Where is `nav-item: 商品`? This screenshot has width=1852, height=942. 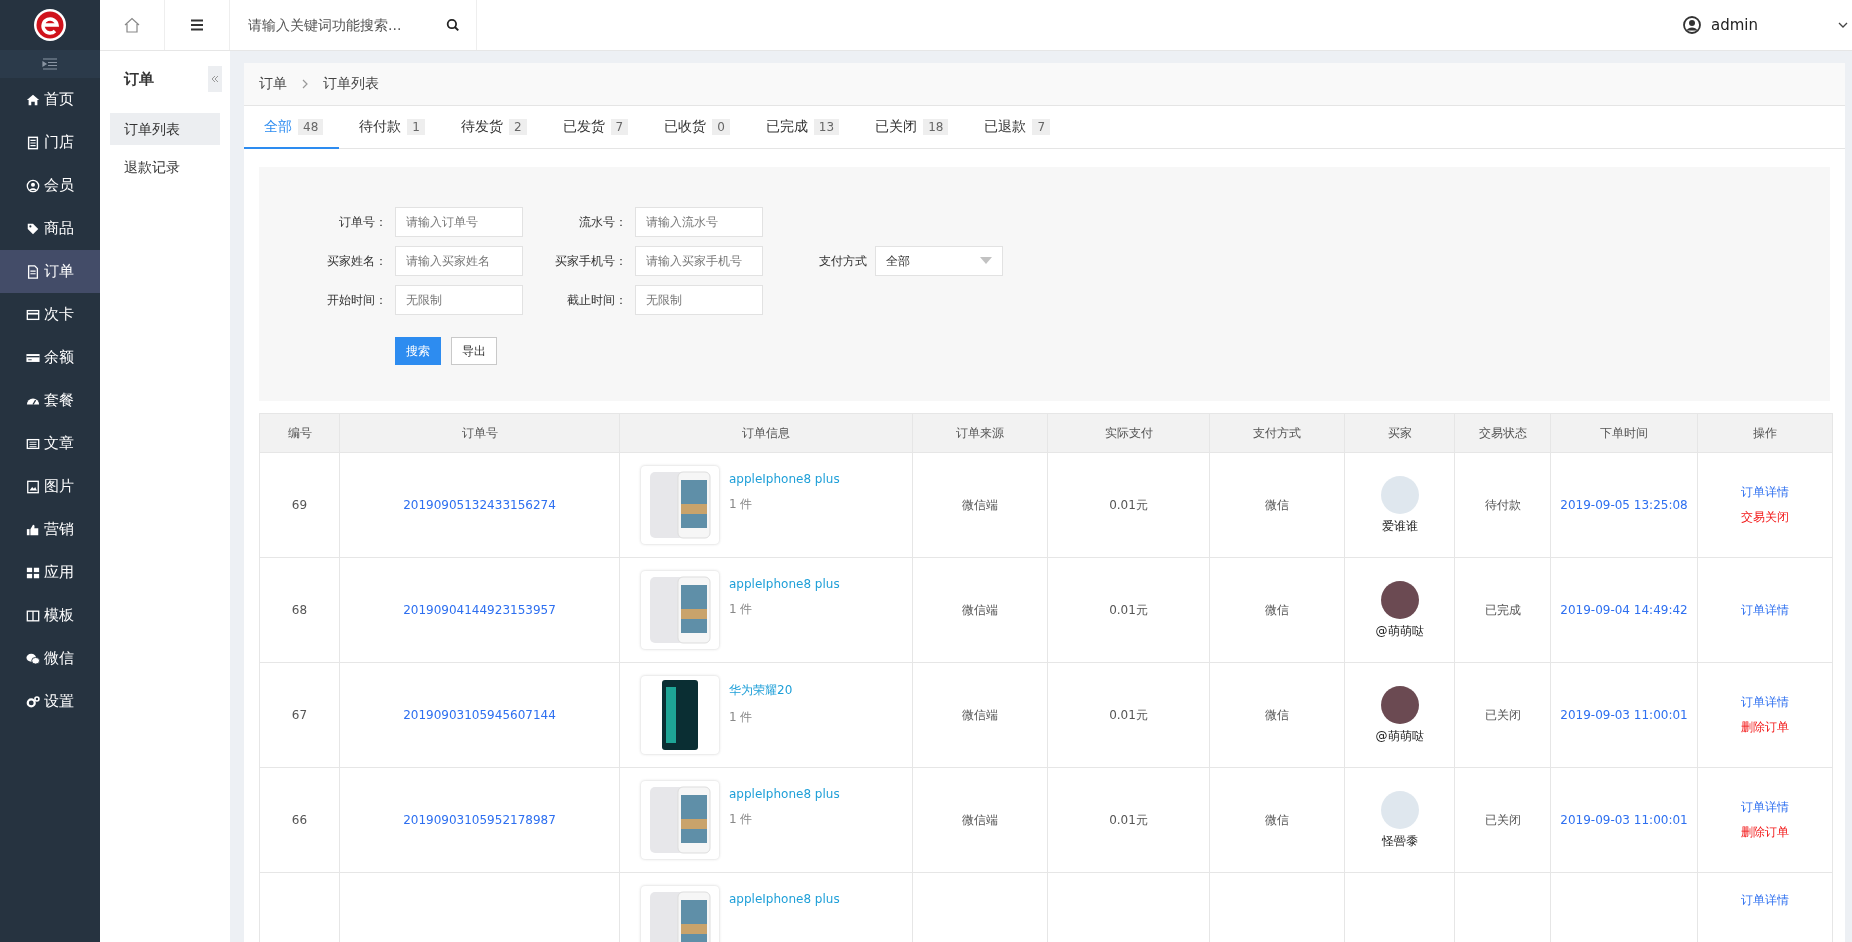 nav-item: 商品 is located at coordinates (50, 228).